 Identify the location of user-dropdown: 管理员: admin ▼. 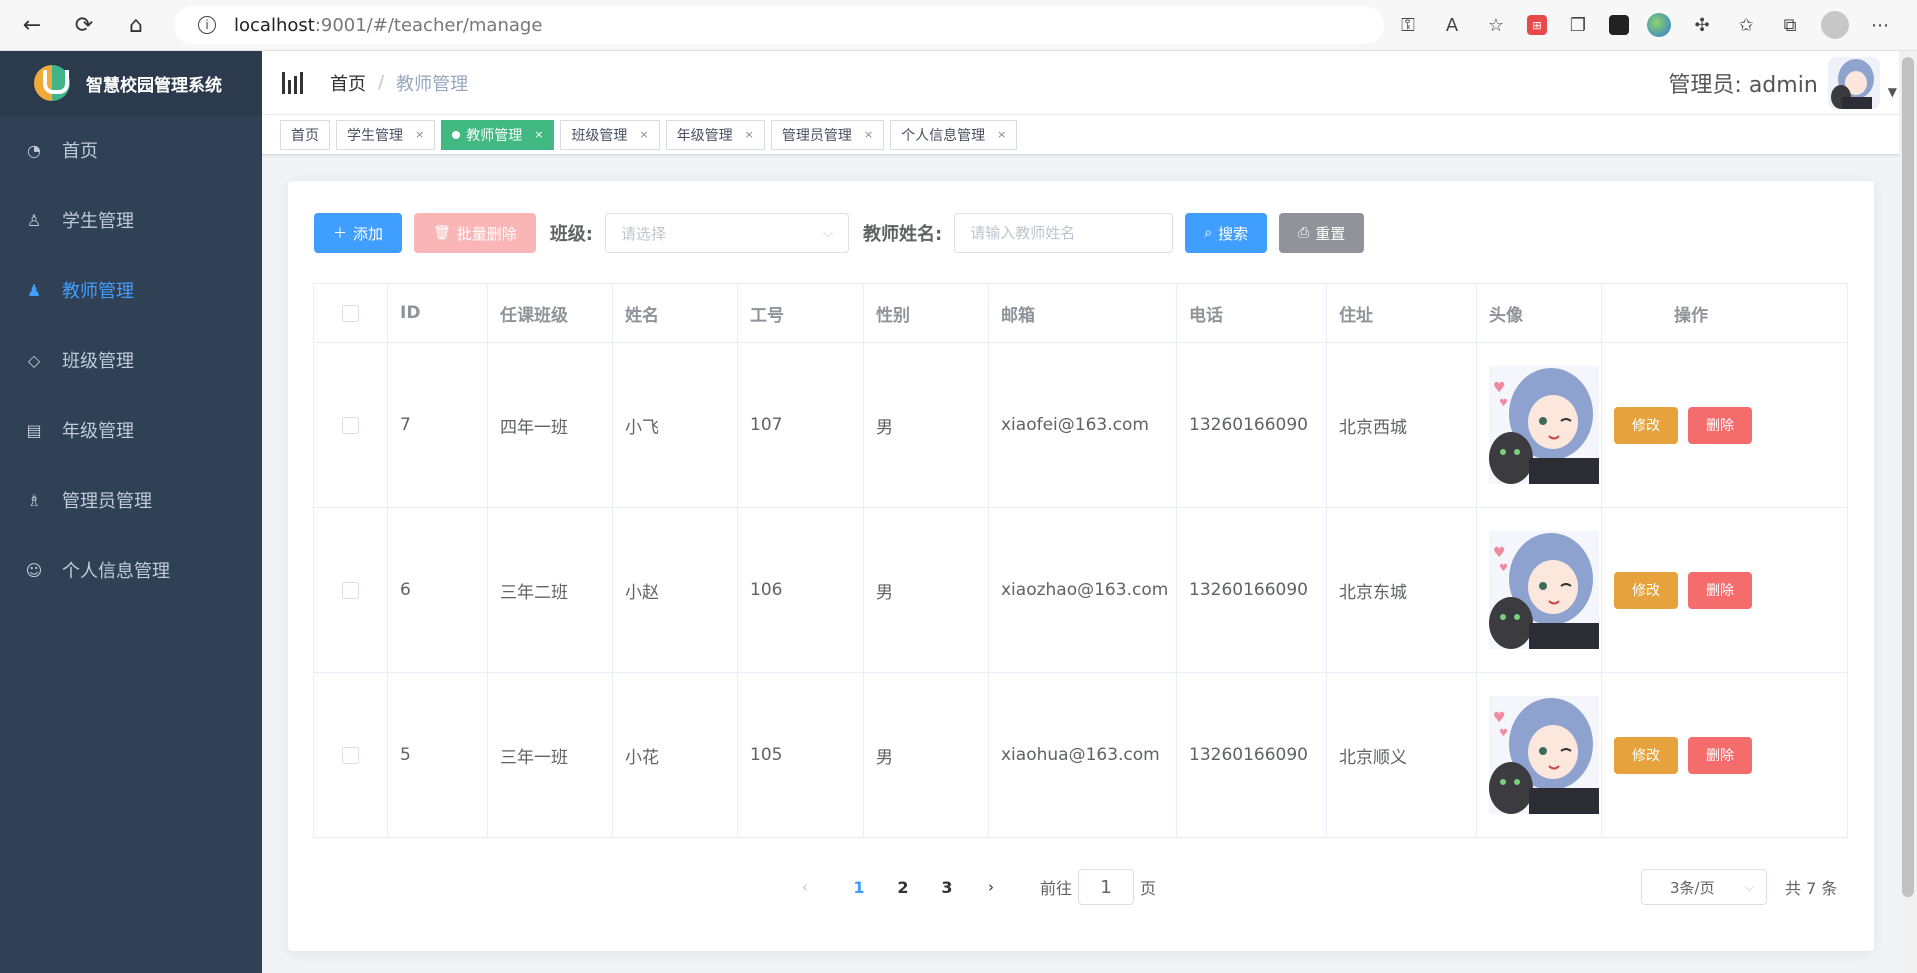
(1782, 82).